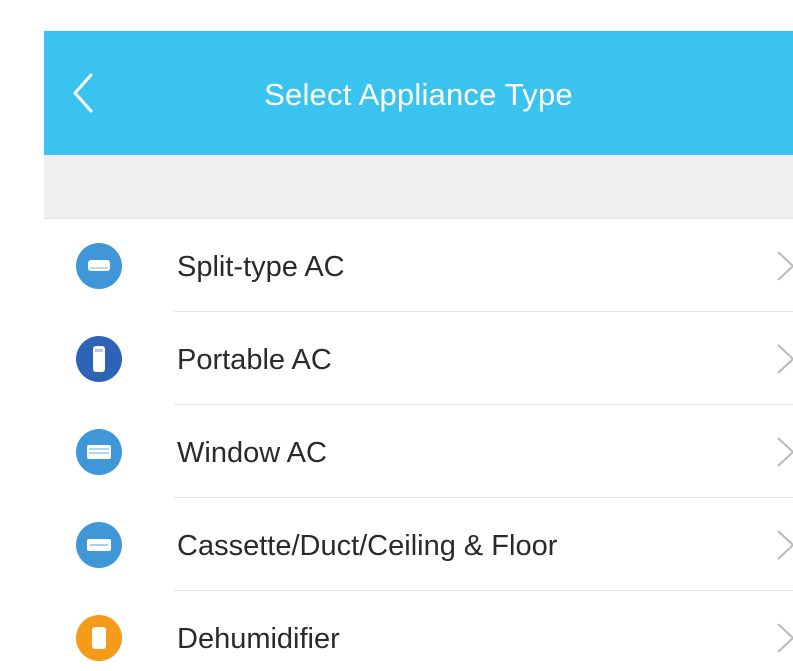 The width and height of the screenshot is (793, 671). I want to click on split-ac-icon, so click(99, 266).